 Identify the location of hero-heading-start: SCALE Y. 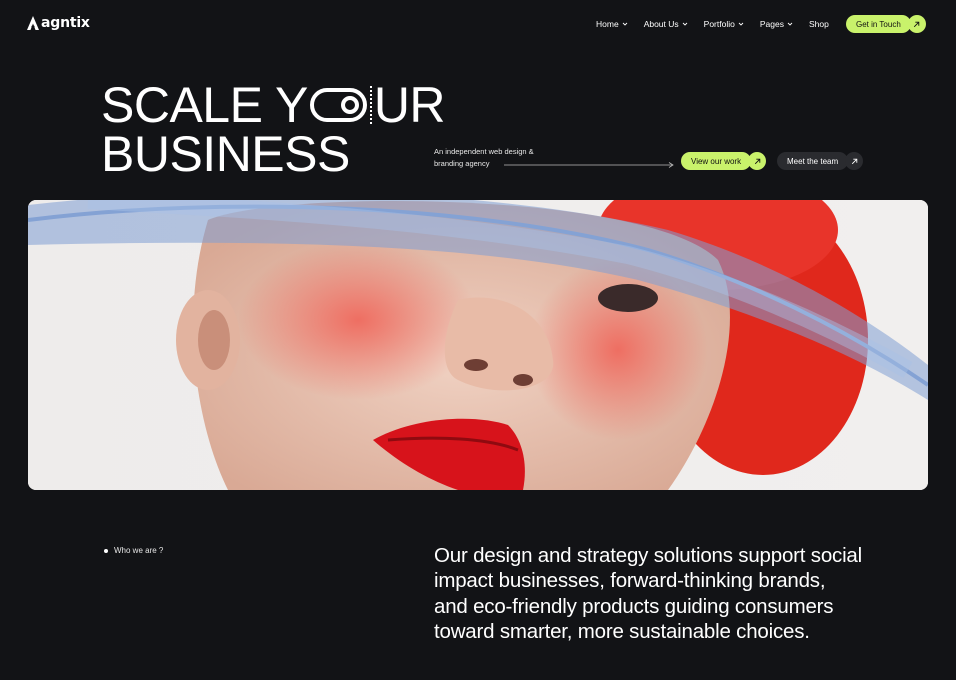
(204, 105).